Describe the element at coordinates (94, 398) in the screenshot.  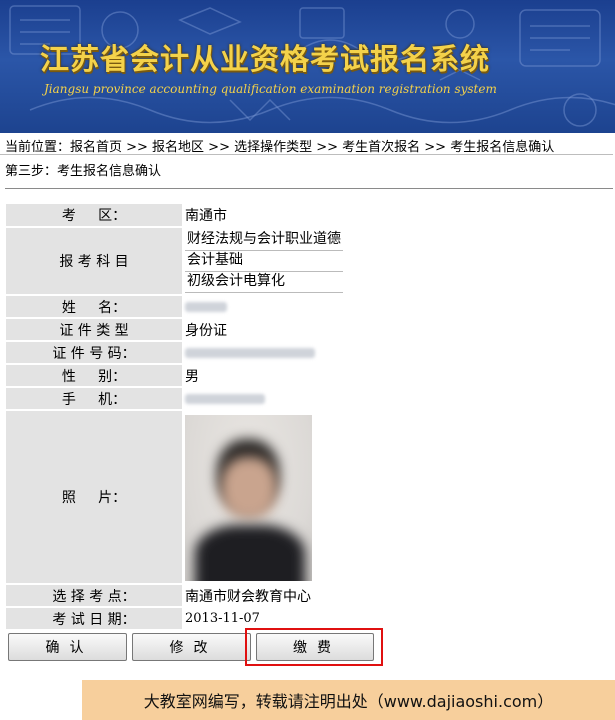
I see `phone-label: 手 机：` at that location.